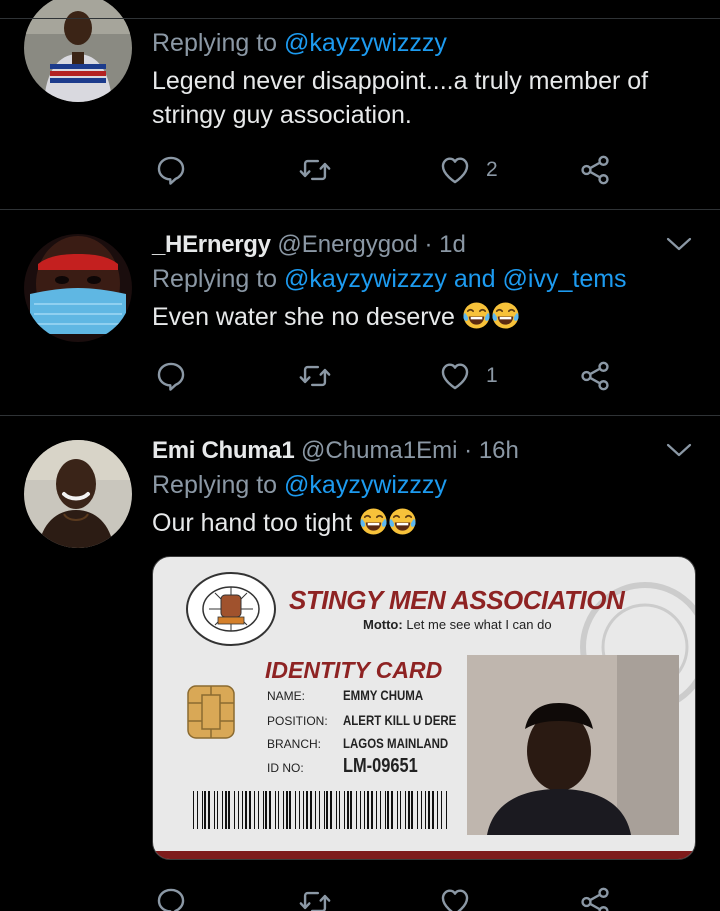 This screenshot has width=720, height=911. Describe the element at coordinates (383, 624) in the screenshot. I see `card-motto-label: Motto:` at that location.